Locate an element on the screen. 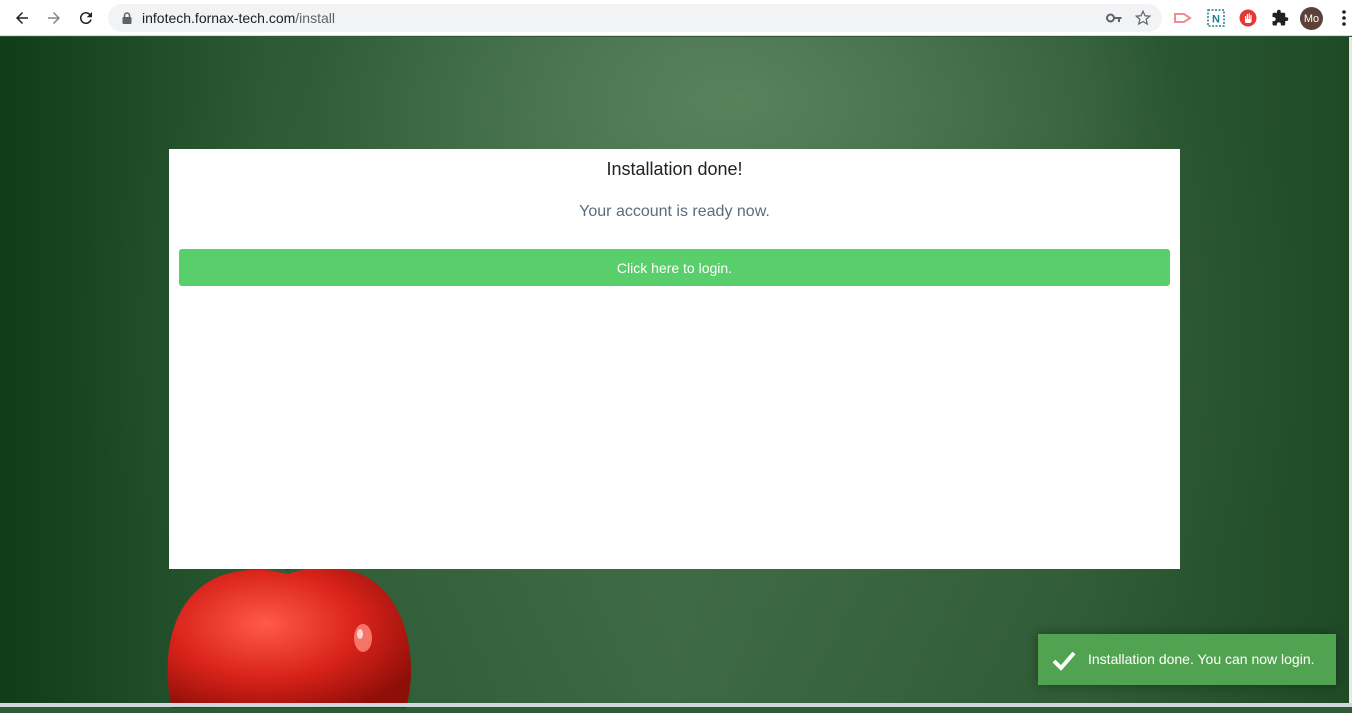  reload-icon is located at coordinates (85, 18).